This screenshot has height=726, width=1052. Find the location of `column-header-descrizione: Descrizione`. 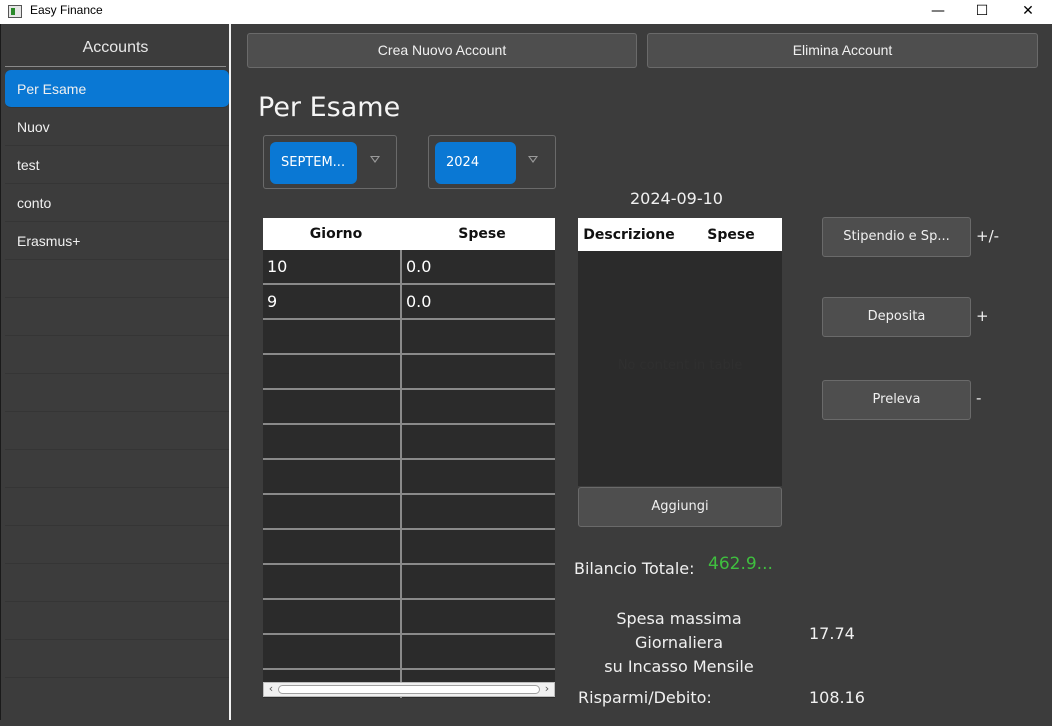

column-header-descrizione: Descrizione is located at coordinates (629, 234).